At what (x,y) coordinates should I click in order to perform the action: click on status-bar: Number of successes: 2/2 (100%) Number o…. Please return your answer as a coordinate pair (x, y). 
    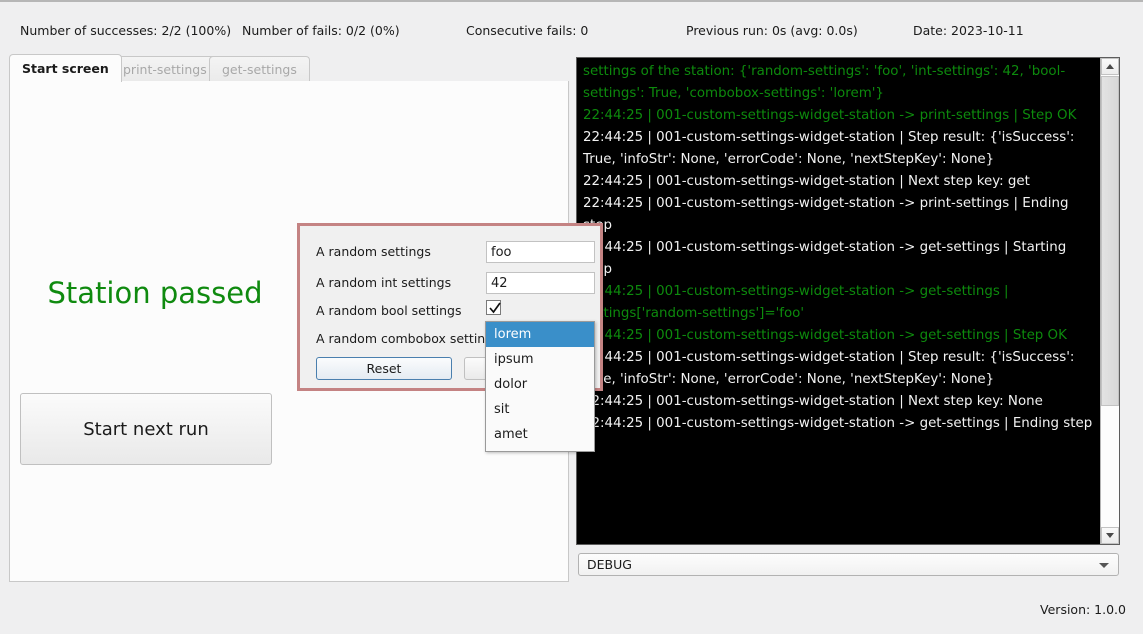
    Looking at the image, I should click on (571, 27).